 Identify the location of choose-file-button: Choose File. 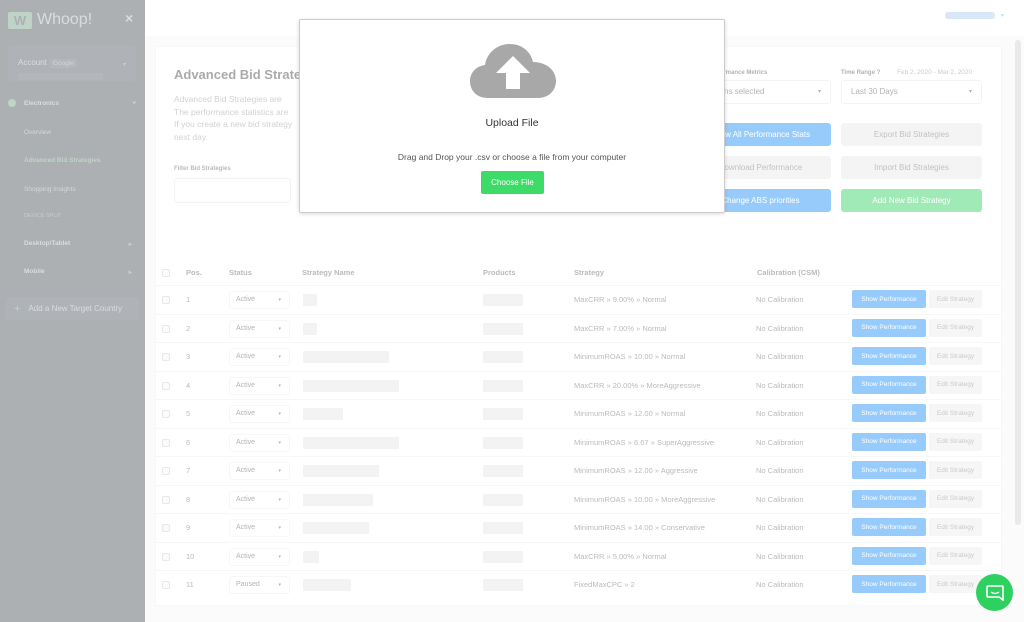
(512, 182).